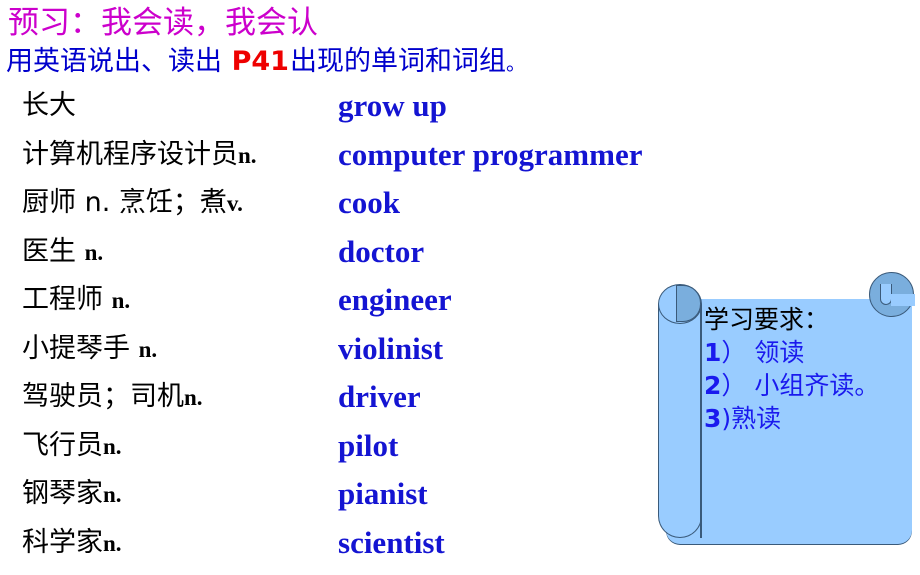  What do you see at coordinates (397, 61) in the screenshot?
I see `subtitle-trail: 出现的单词和词组` at bounding box center [397, 61].